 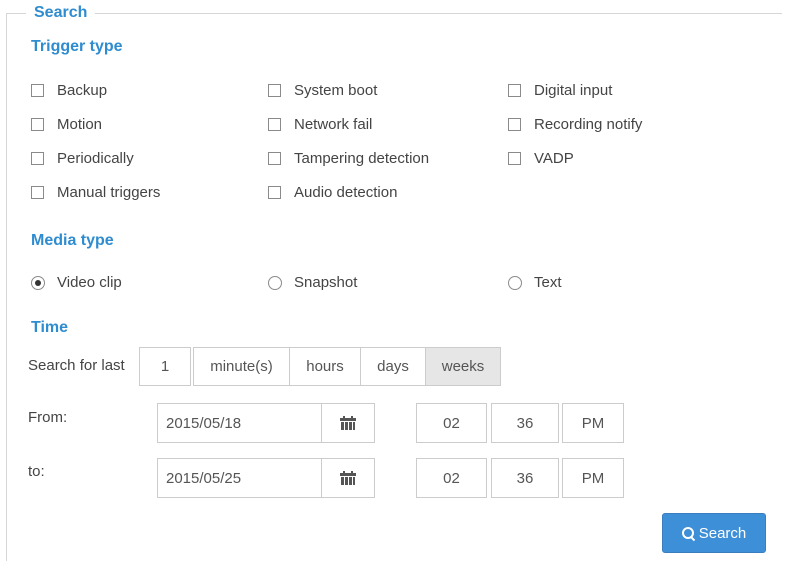 I want to click on trigger-network-fail-option: Network fail, so click(x=320, y=124).